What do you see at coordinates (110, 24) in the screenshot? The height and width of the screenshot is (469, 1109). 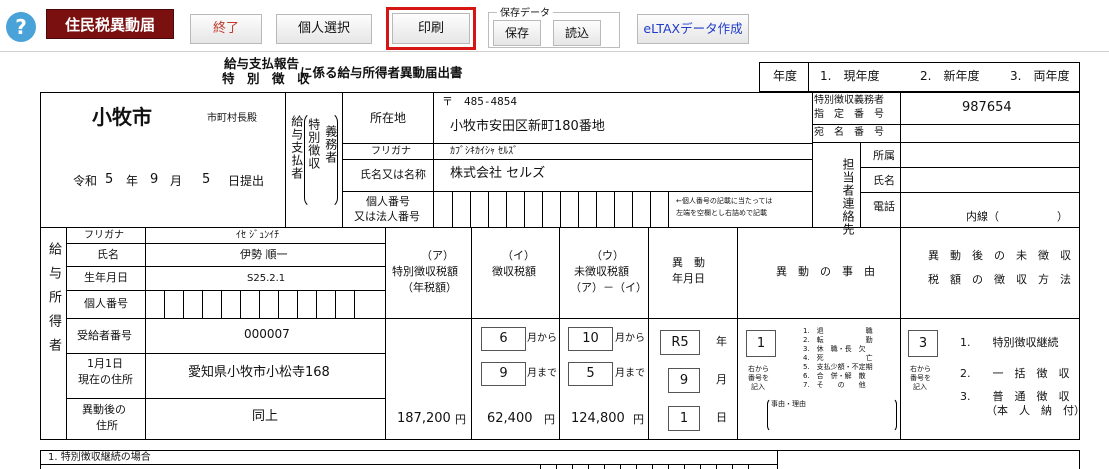 I see `app-title: 住民税異動届` at bounding box center [110, 24].